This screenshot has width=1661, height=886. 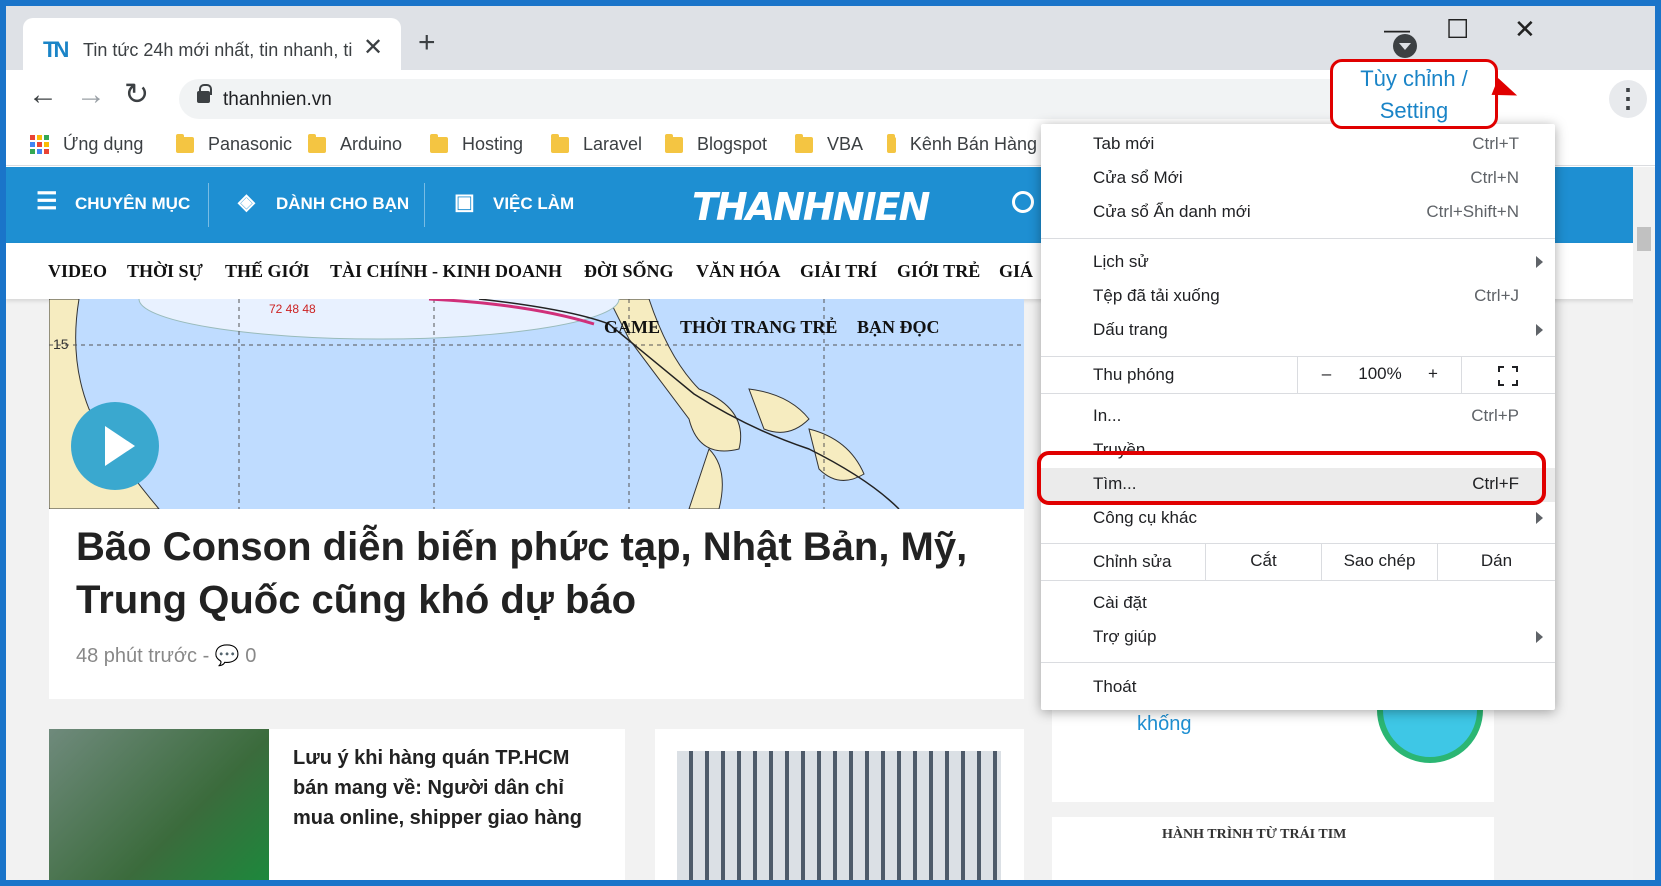 What do you see at coordinates (1298, 417) in the screenshot?
I see `menu-item-print: In... Ctrl+P` at bounding box center [1298, 417].